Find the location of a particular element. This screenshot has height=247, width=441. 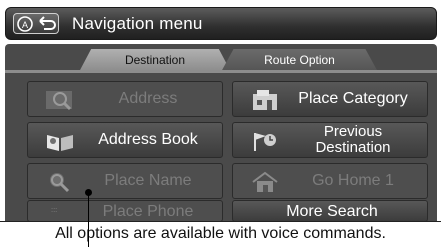

open-book-icon is located at coordinates (60, 143).